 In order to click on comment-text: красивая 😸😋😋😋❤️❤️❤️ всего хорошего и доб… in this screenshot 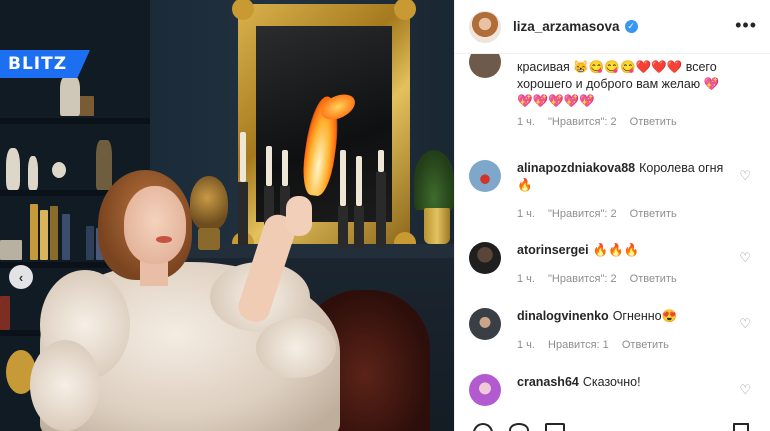, I will do `click(618, 84)`.